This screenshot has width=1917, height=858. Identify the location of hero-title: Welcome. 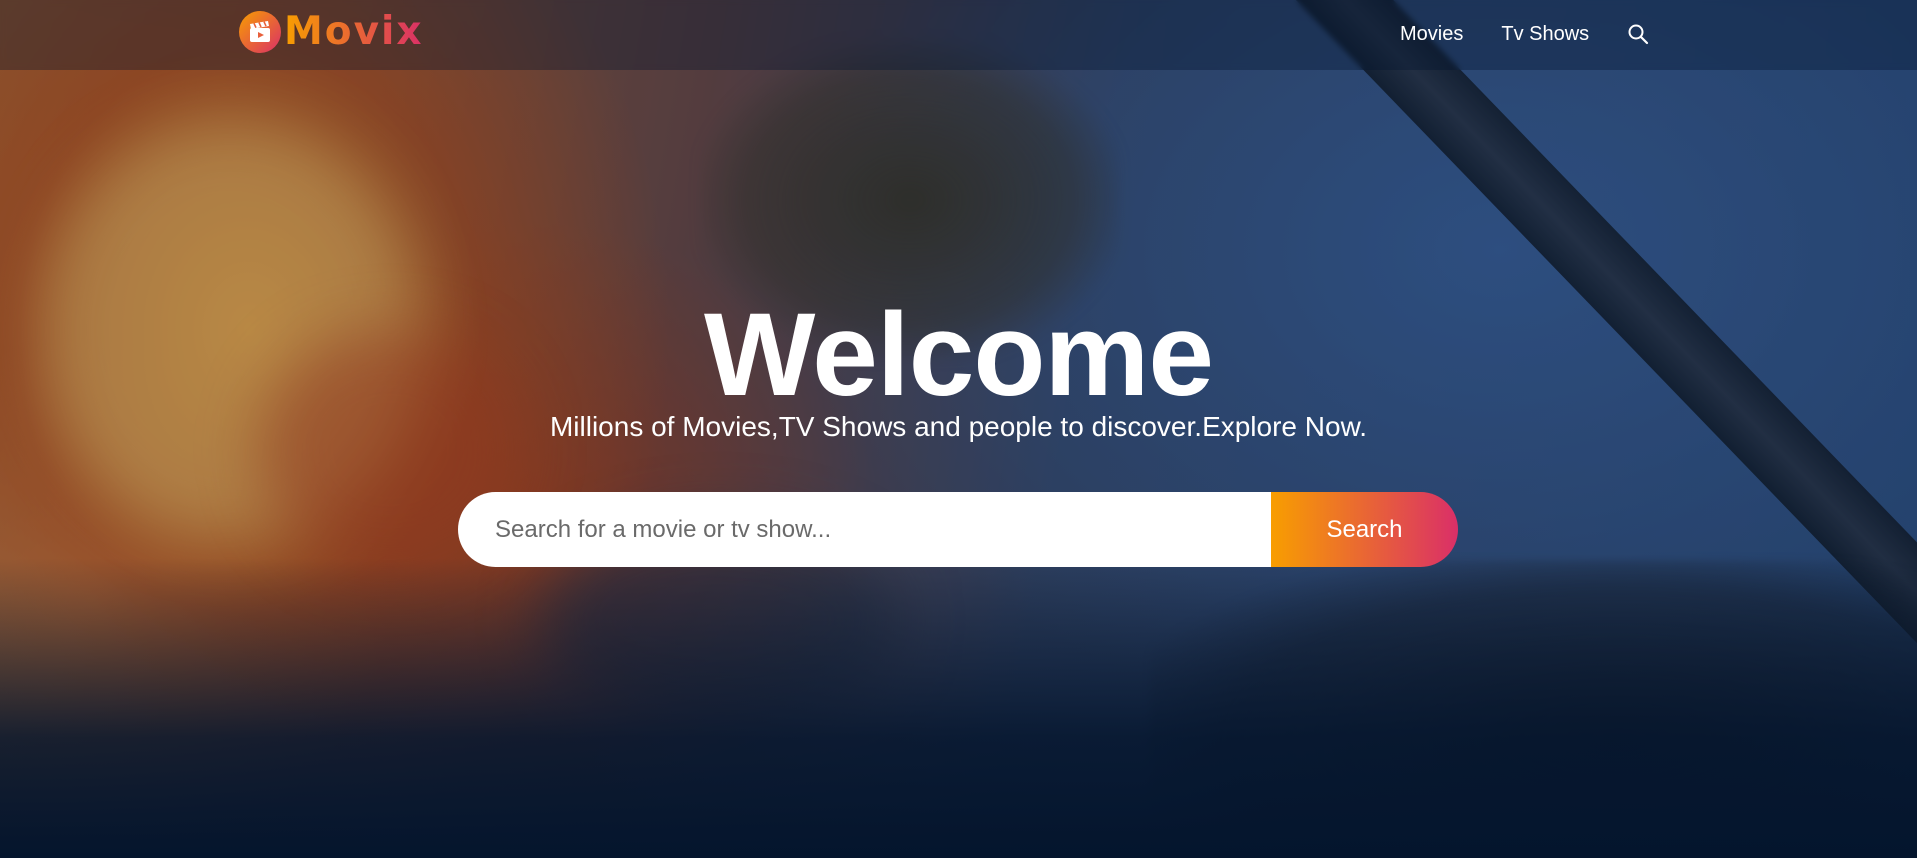
(959, 355).